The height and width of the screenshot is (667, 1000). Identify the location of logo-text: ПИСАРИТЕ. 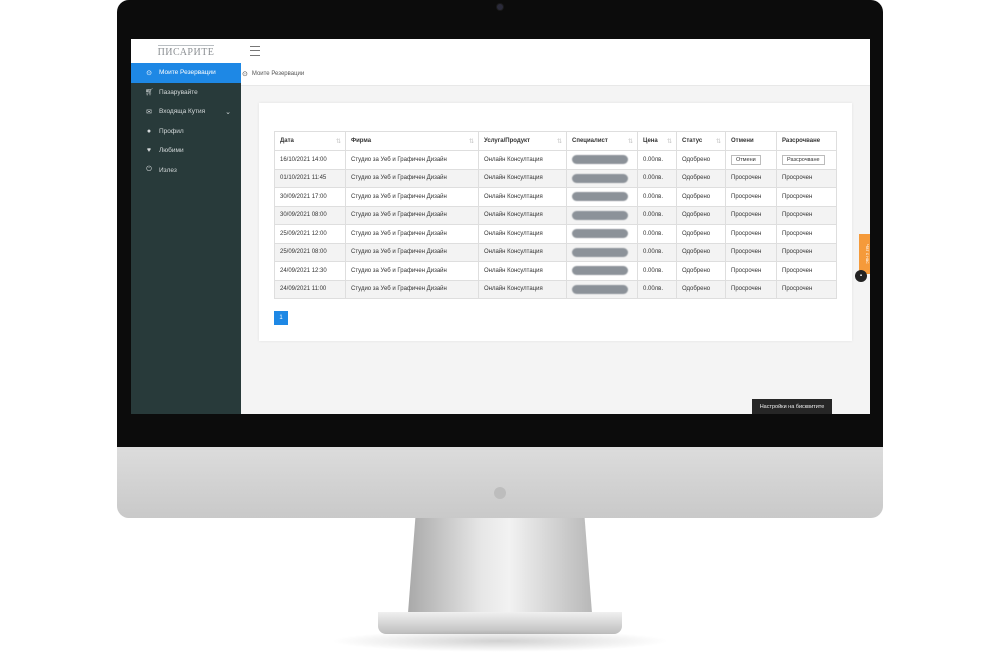
(186, 51).